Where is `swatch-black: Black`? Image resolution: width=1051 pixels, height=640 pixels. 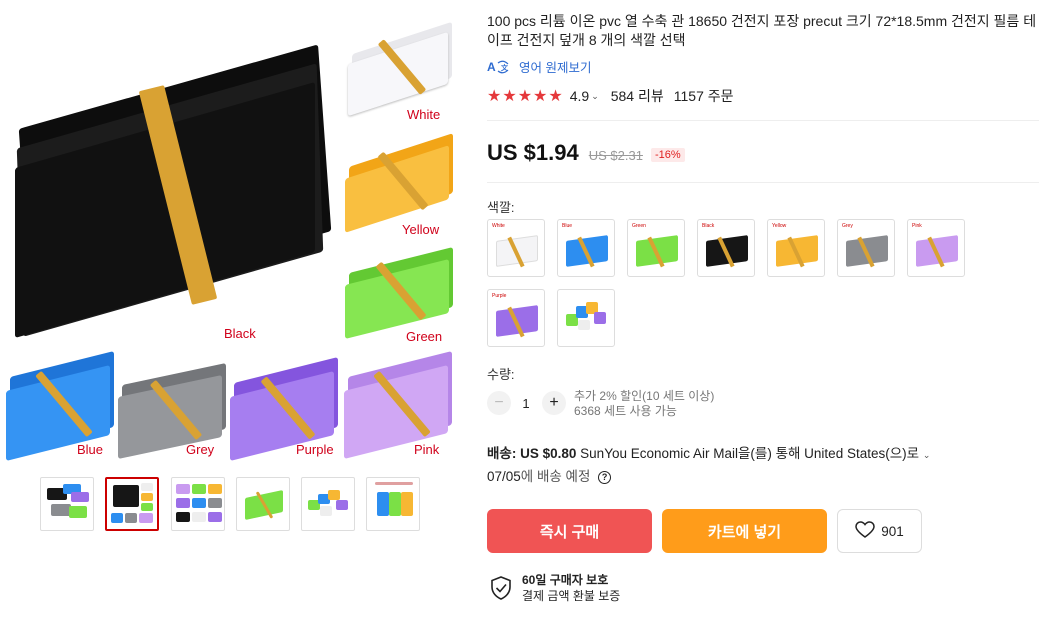
swatch-black: Black is located at coordinates (726, 248).